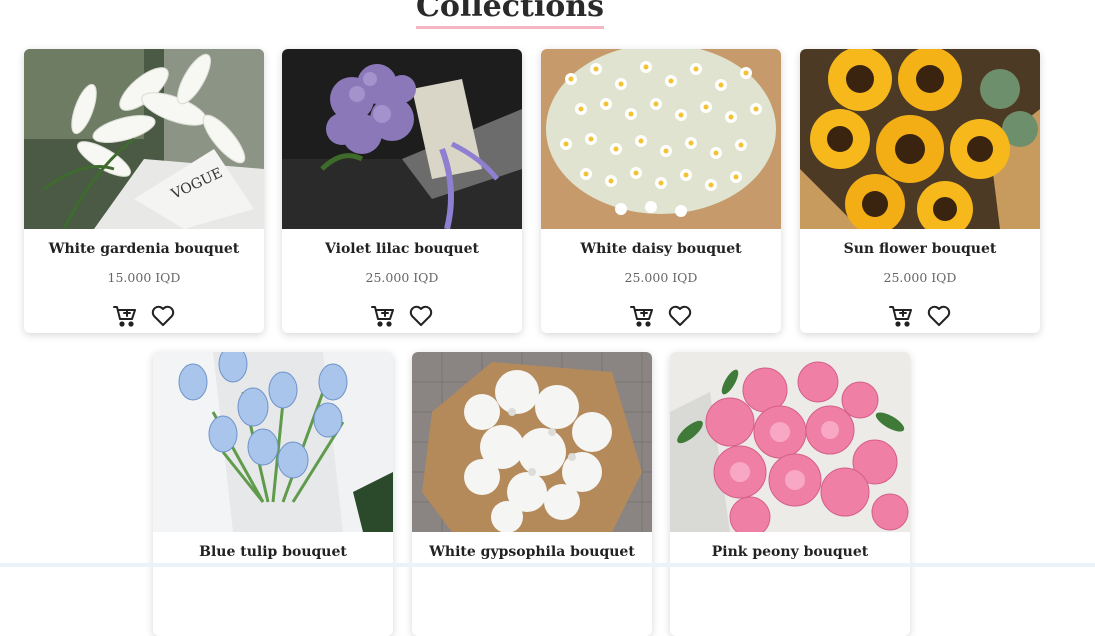 The height and width of the screenshot is (636, 1095). I want to click on product-card: Violet lilac bouquet 25.000 IQD, so click(402, 191).